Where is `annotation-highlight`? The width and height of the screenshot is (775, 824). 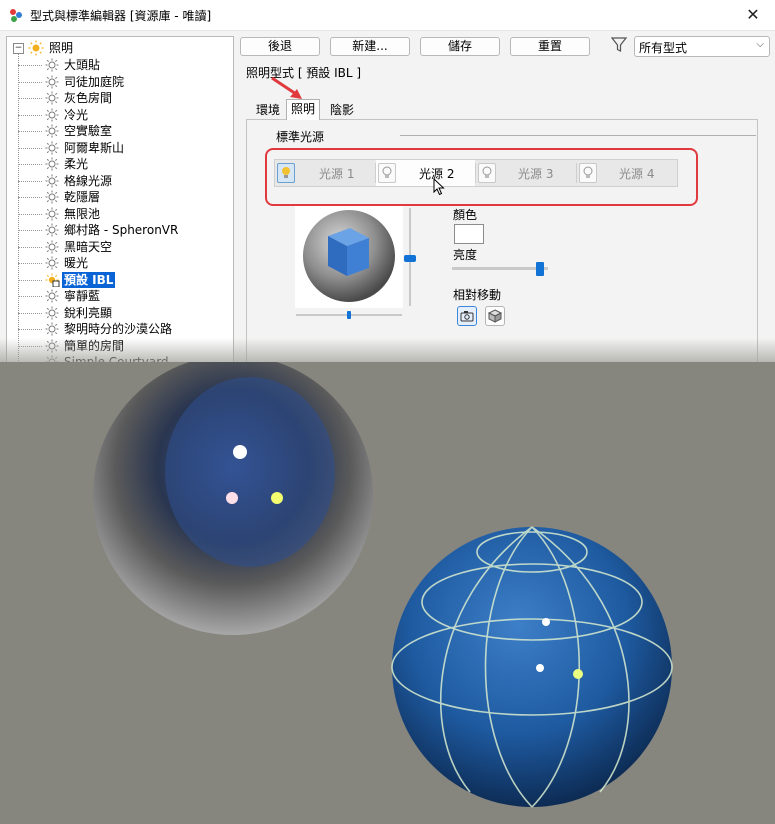
annotation-highlight is located at coordinates (481, 177).